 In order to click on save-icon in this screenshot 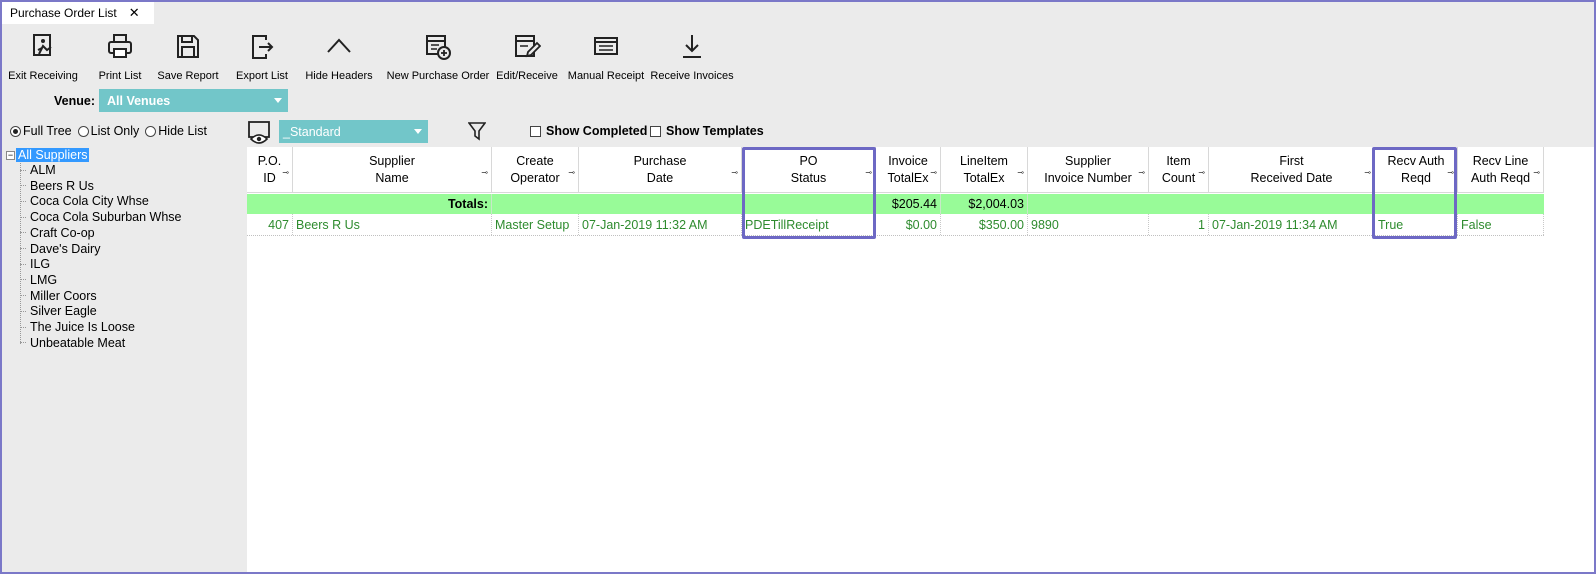, I will do `click(188, 46)`.